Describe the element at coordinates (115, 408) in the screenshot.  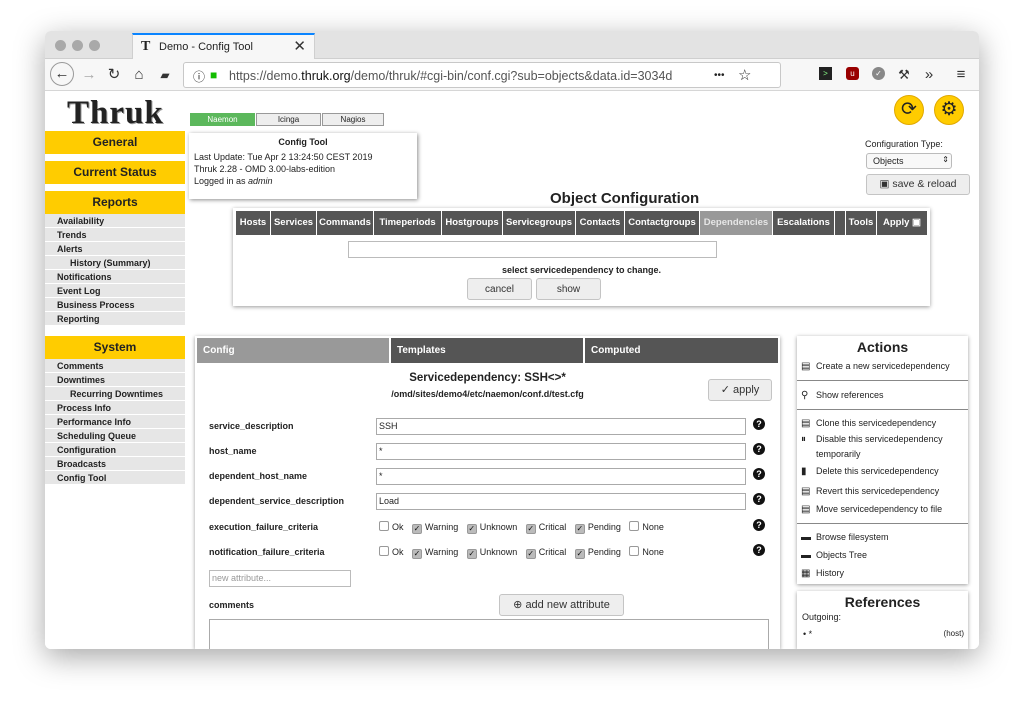
I see `sidebar-item-process-info: Process Info` at that location.